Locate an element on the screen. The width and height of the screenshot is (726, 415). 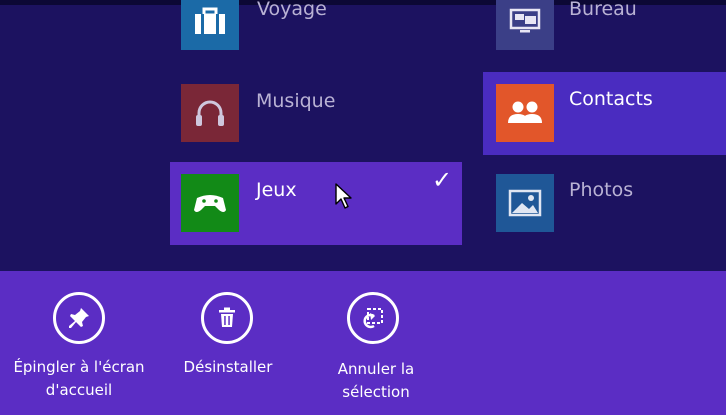
app-musique: Musique is located at coordinates (320, 115).